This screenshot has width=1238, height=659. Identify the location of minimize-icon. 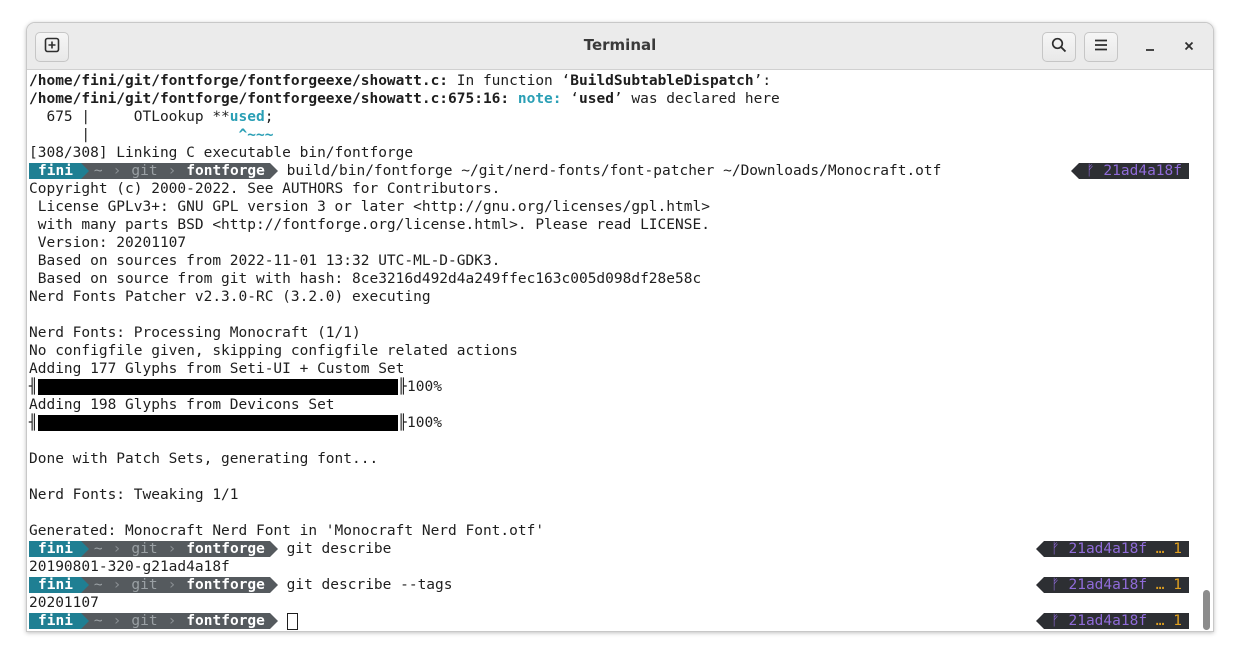
(1150, 47).